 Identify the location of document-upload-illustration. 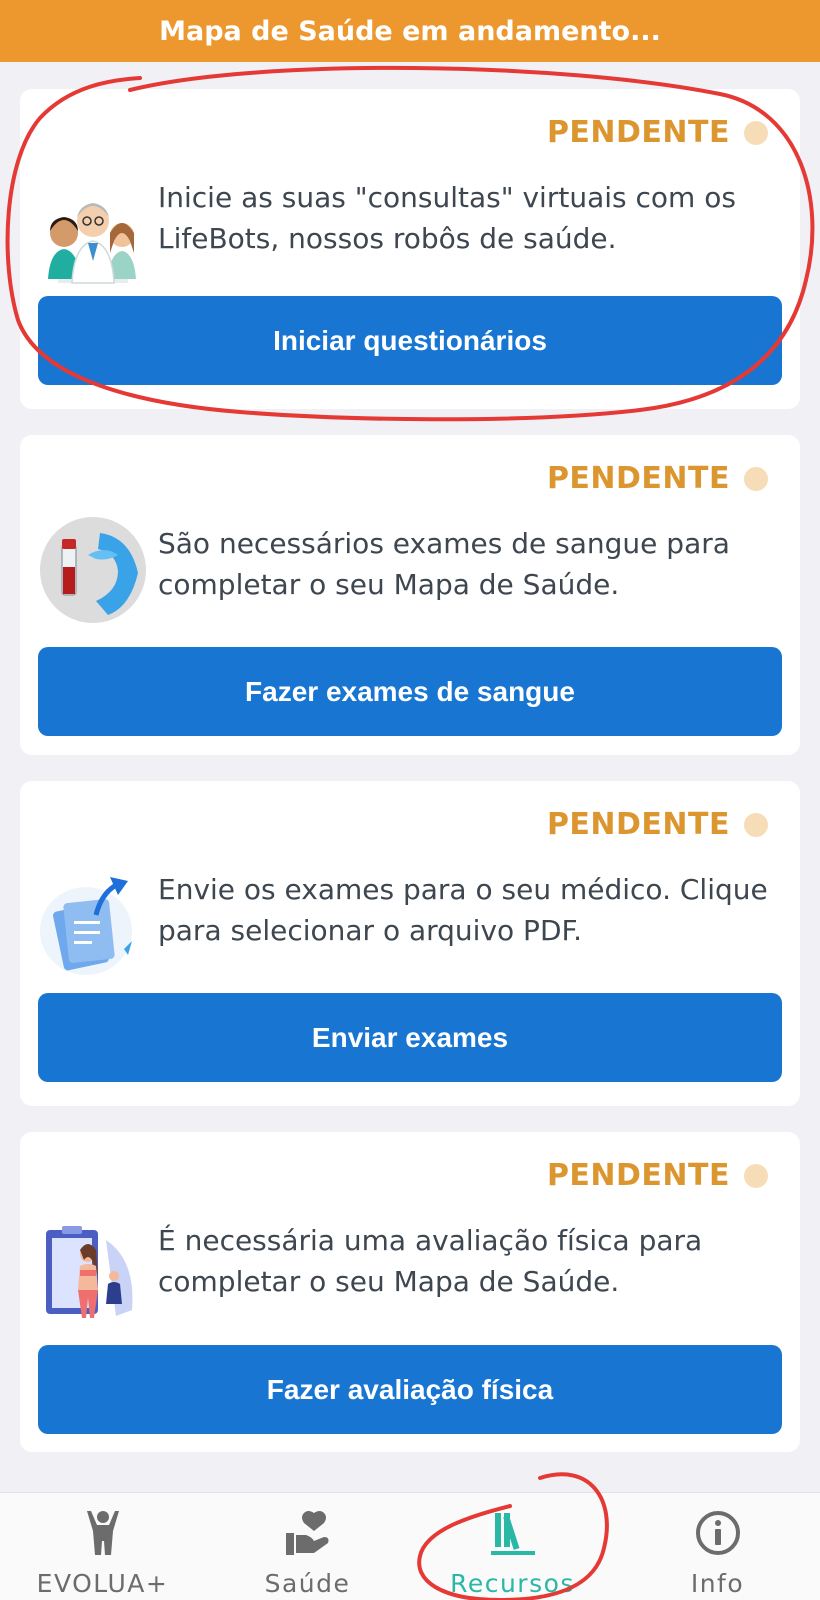
(86, 926).